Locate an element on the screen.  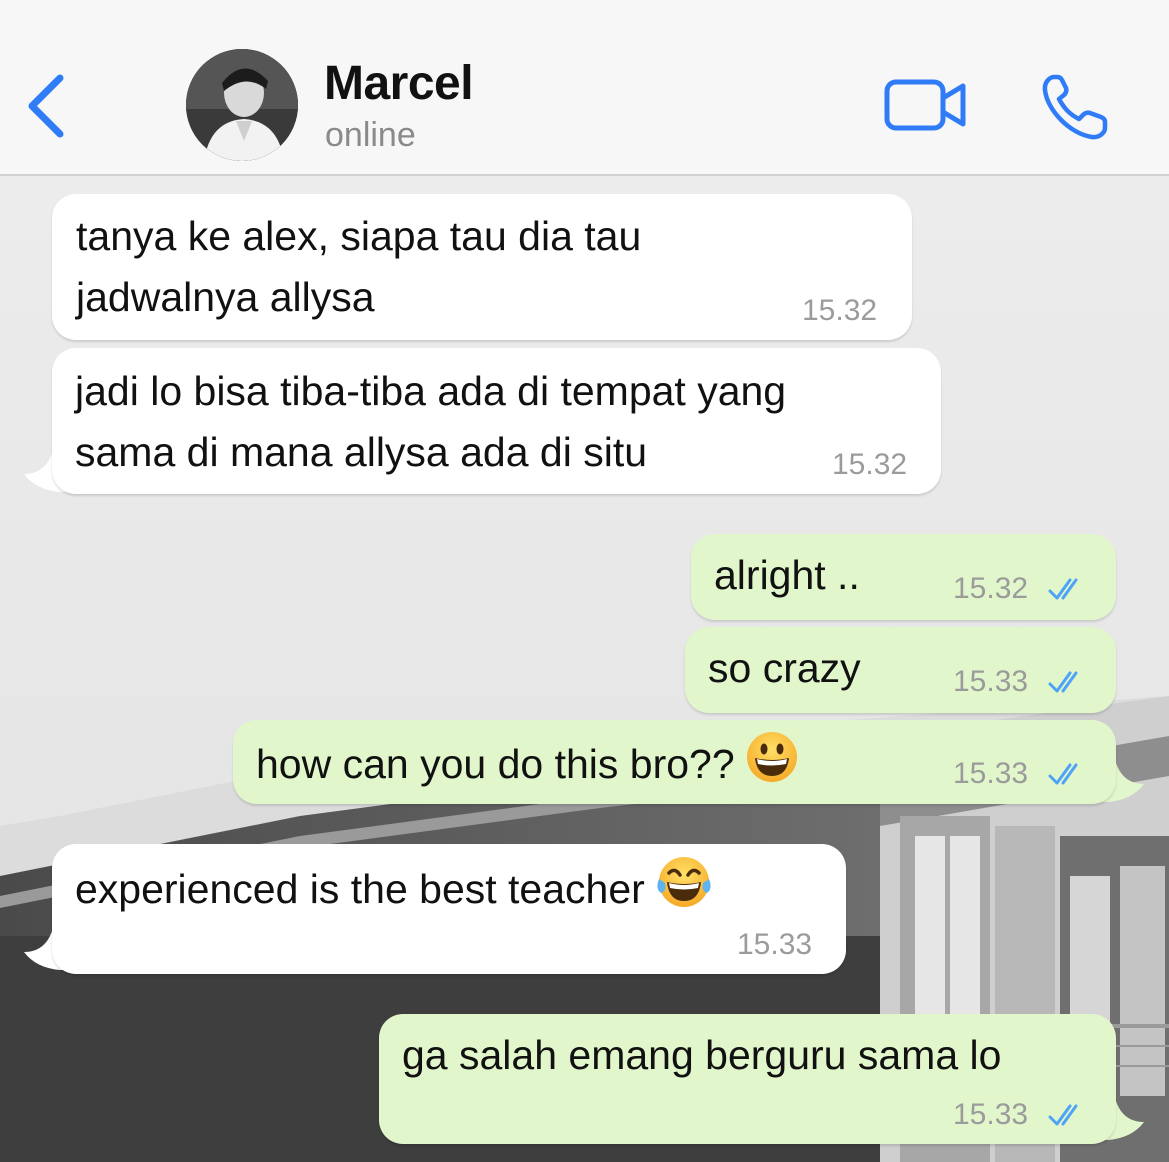
message-text: how can you do this bro?? is located at coordinates (527, 762).